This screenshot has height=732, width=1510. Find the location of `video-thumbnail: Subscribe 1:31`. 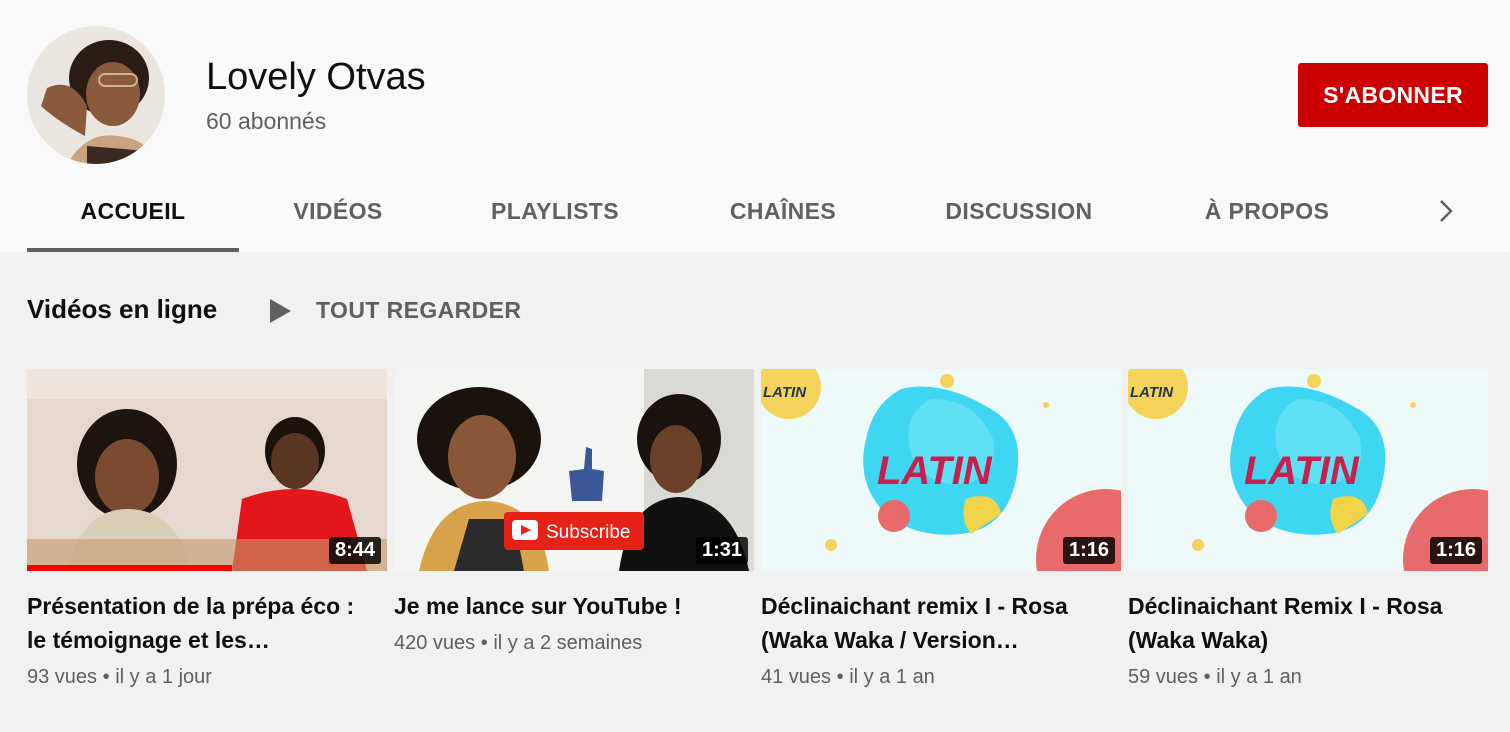

video-thumbnail: Subscribe 1:31 is located at coordinates (574, 470).